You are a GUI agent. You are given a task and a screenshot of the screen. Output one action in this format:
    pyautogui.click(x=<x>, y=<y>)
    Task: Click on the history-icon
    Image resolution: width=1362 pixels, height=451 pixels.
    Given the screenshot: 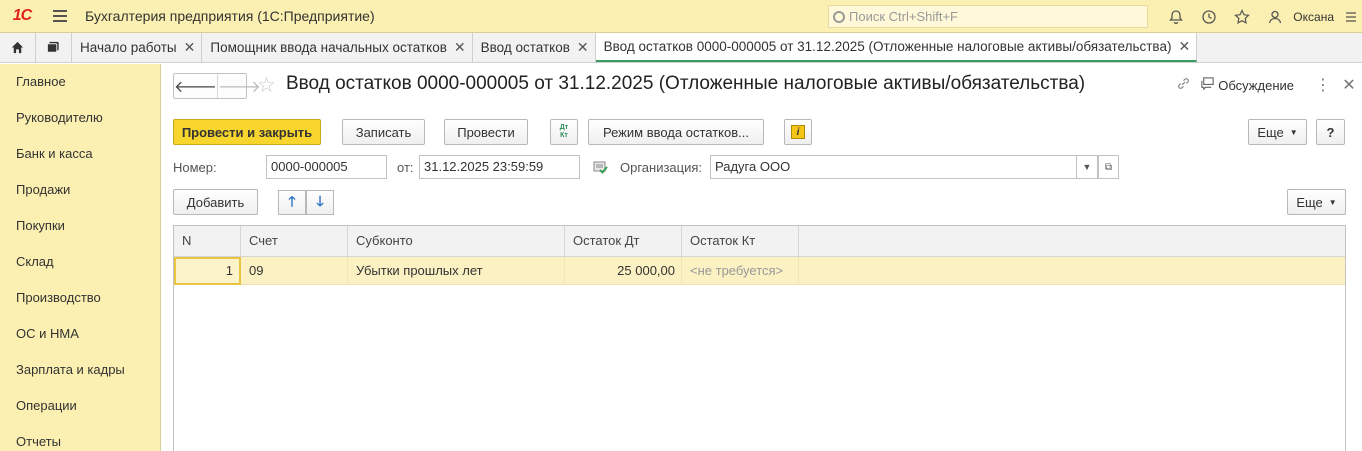 What is the action you would take?
    pyautogui.click(x=1208, y=16)
    